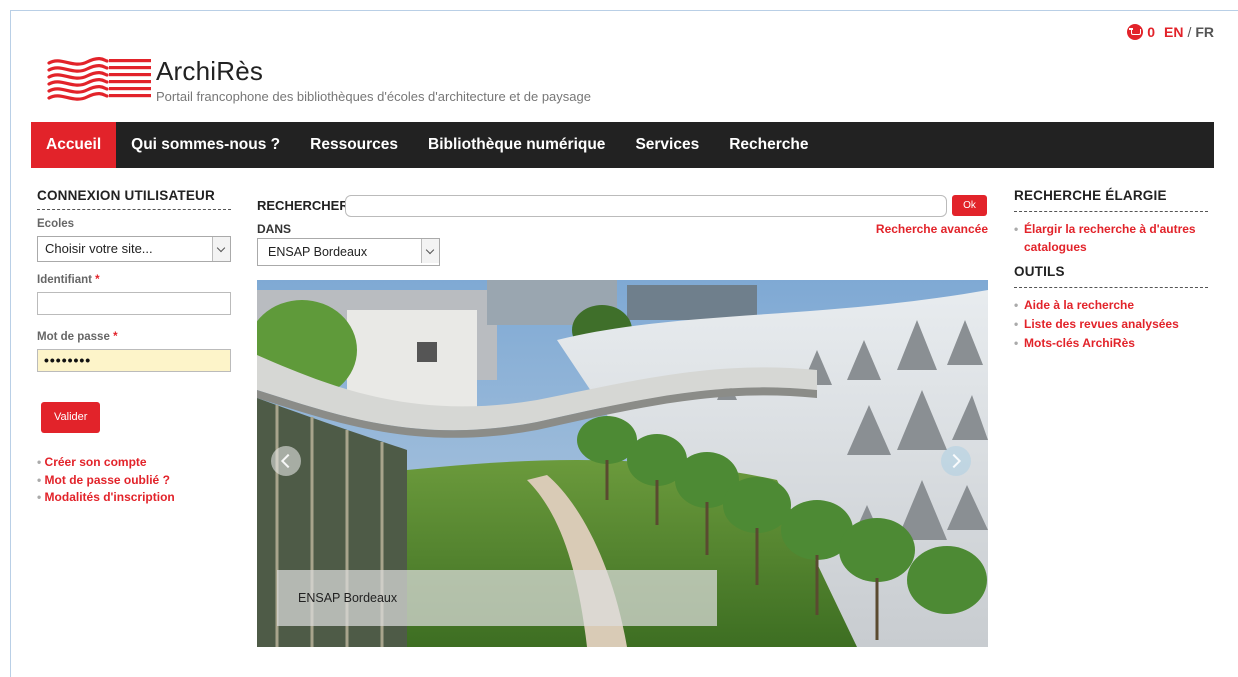 The image size is (1238, 677). What do you see at coordinates (1111, 305) in the screenshot?
I see `aide-recherche-link: Aide à la recherche` at bounding box center [1111, 305].